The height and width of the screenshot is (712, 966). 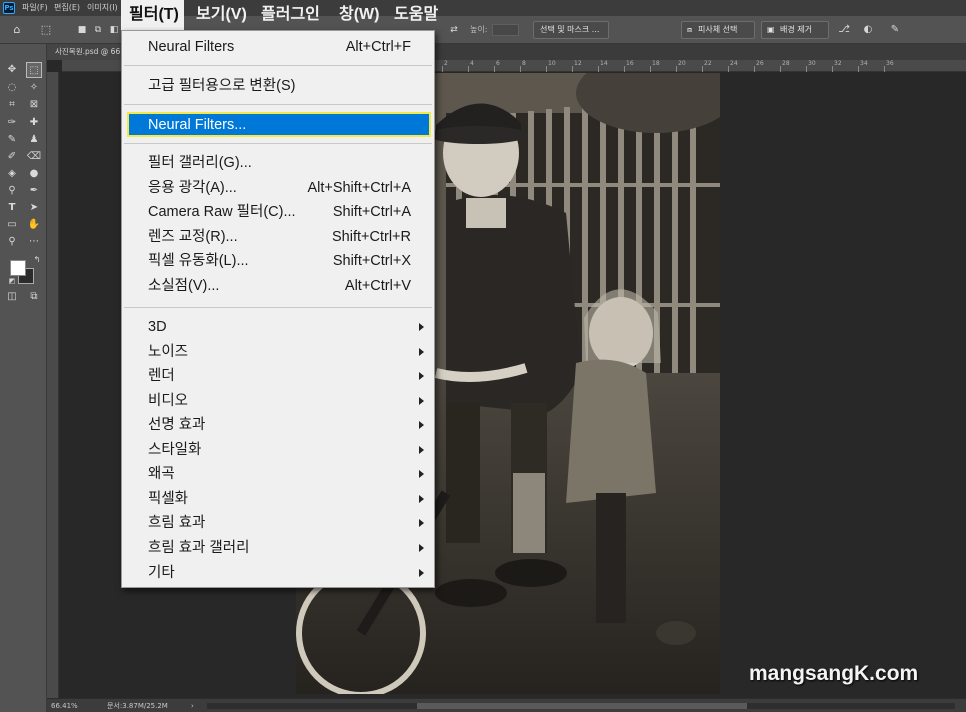 What do you see at coordinates (868, 30) in the screenshot?
I see `contrast-icon: ◐` at bounding box center [868, 30].